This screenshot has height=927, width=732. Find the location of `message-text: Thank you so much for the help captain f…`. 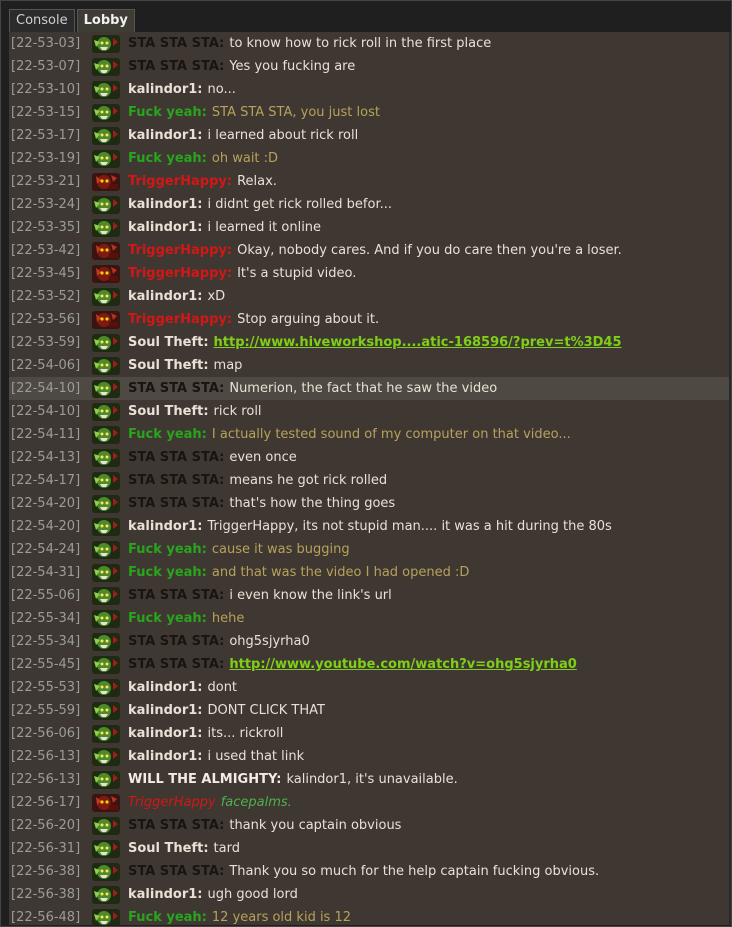

message-text: Thank you so much for the help captain f… is located at coordinates (414, 871).